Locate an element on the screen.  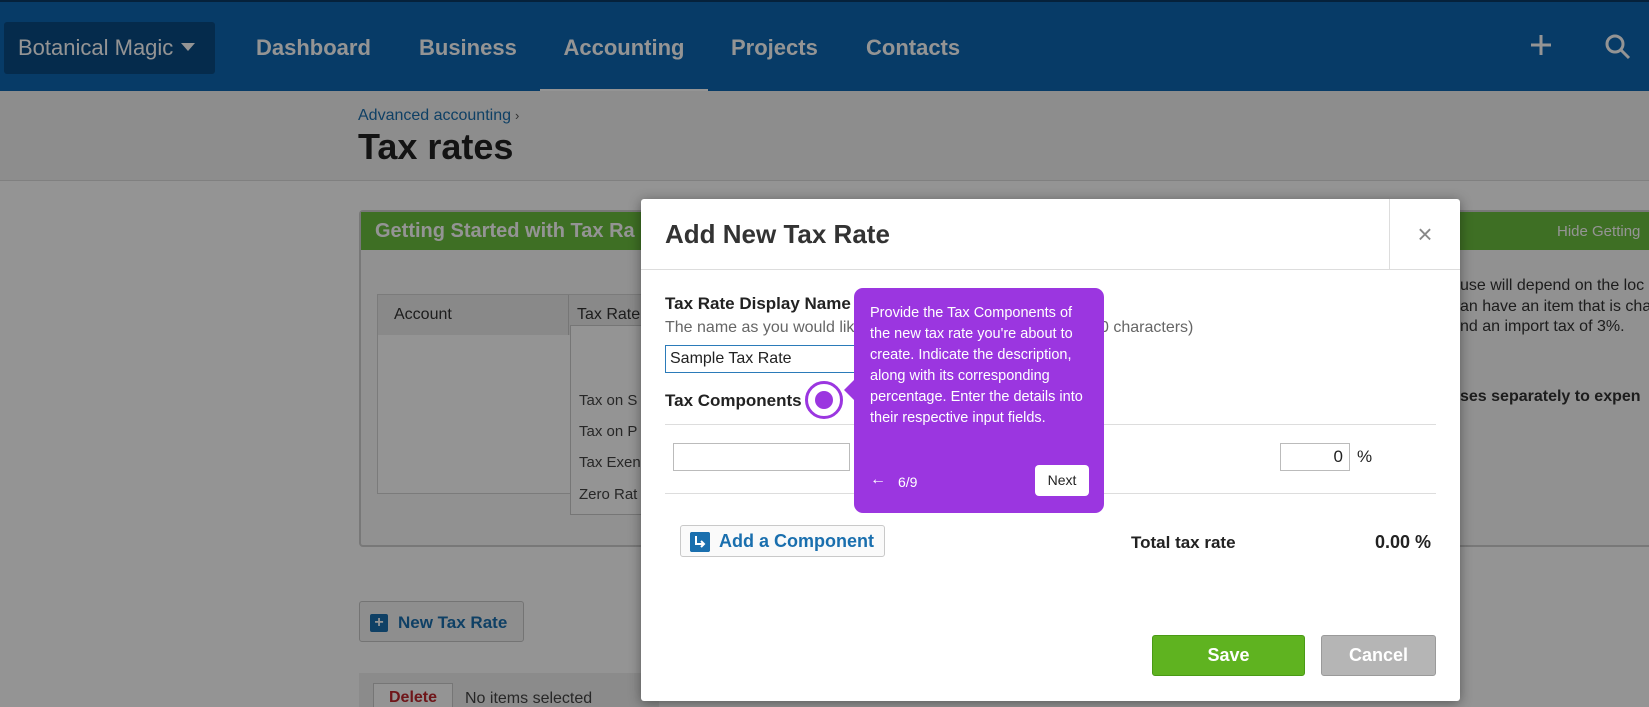
total-tax-rate-value: 0.00 % is located at coordinates (1403, 542).